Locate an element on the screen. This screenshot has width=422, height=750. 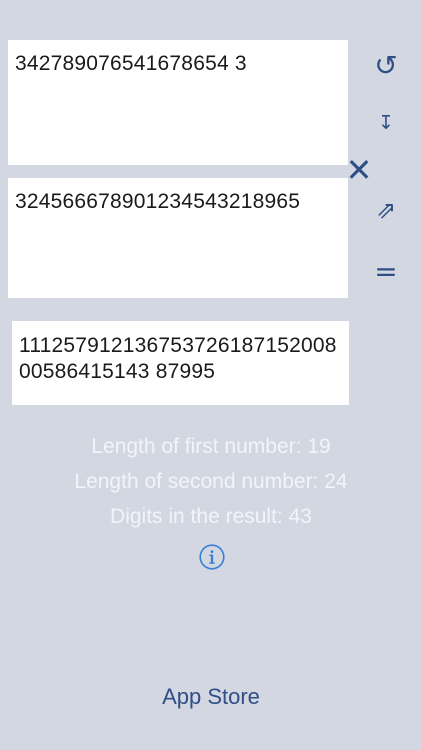
multiply-button: ✕ is located at coordinates (359, 170).